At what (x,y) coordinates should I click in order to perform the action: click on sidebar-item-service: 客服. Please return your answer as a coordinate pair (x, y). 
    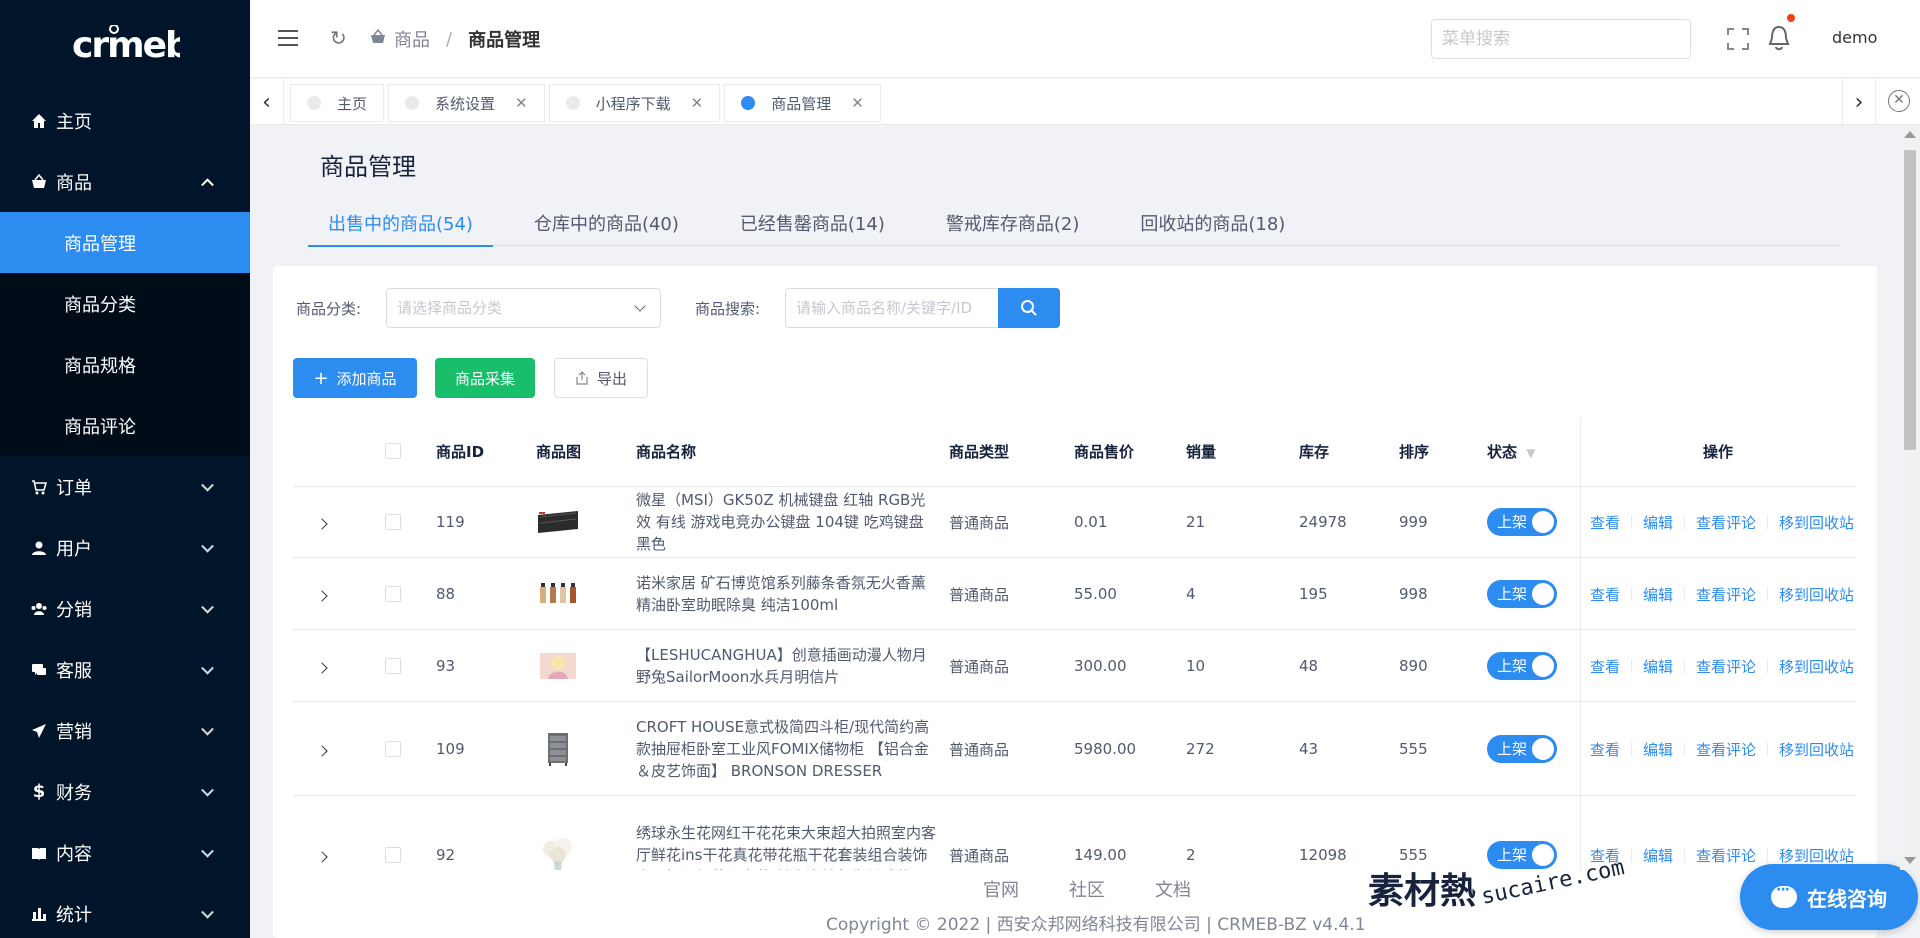
    Looking at the image, I should click on (125, 669).